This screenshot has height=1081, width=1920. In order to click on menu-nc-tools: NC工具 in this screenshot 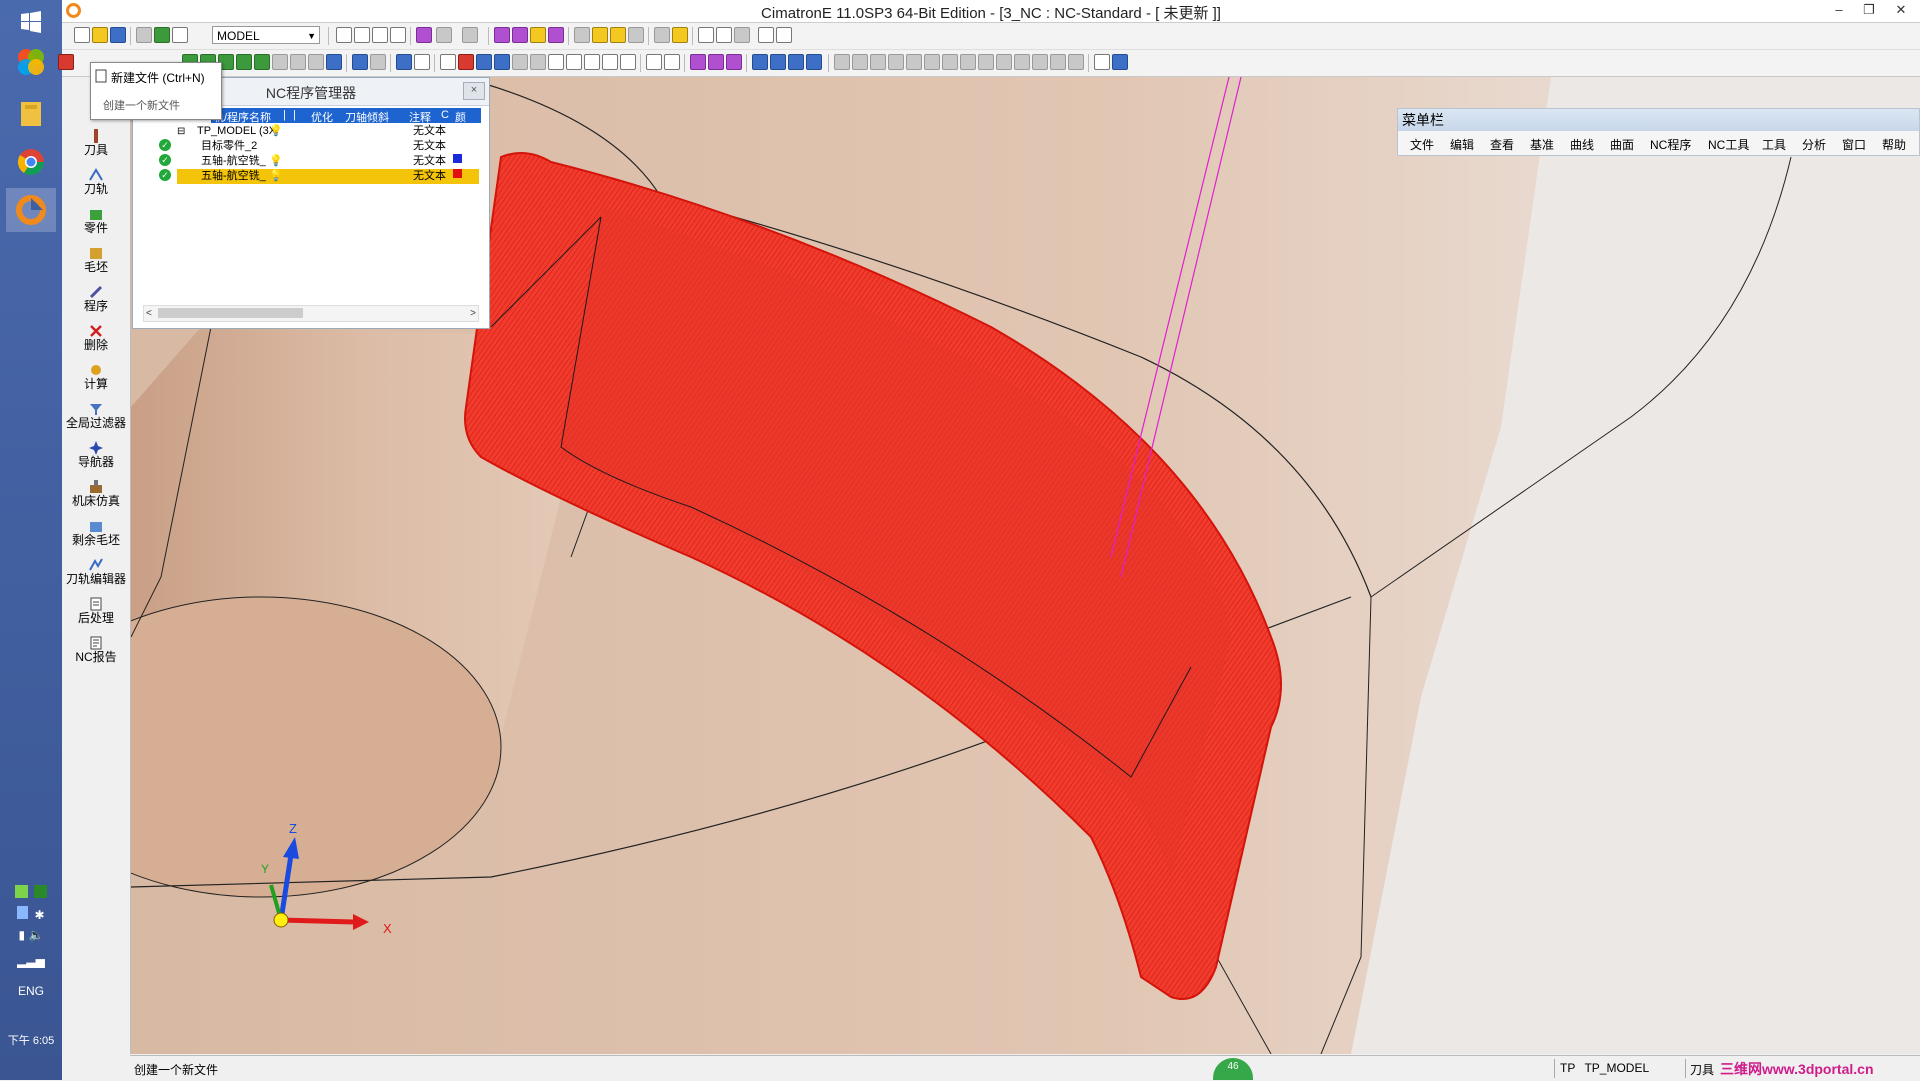, I will do `click(1728, 144)`.